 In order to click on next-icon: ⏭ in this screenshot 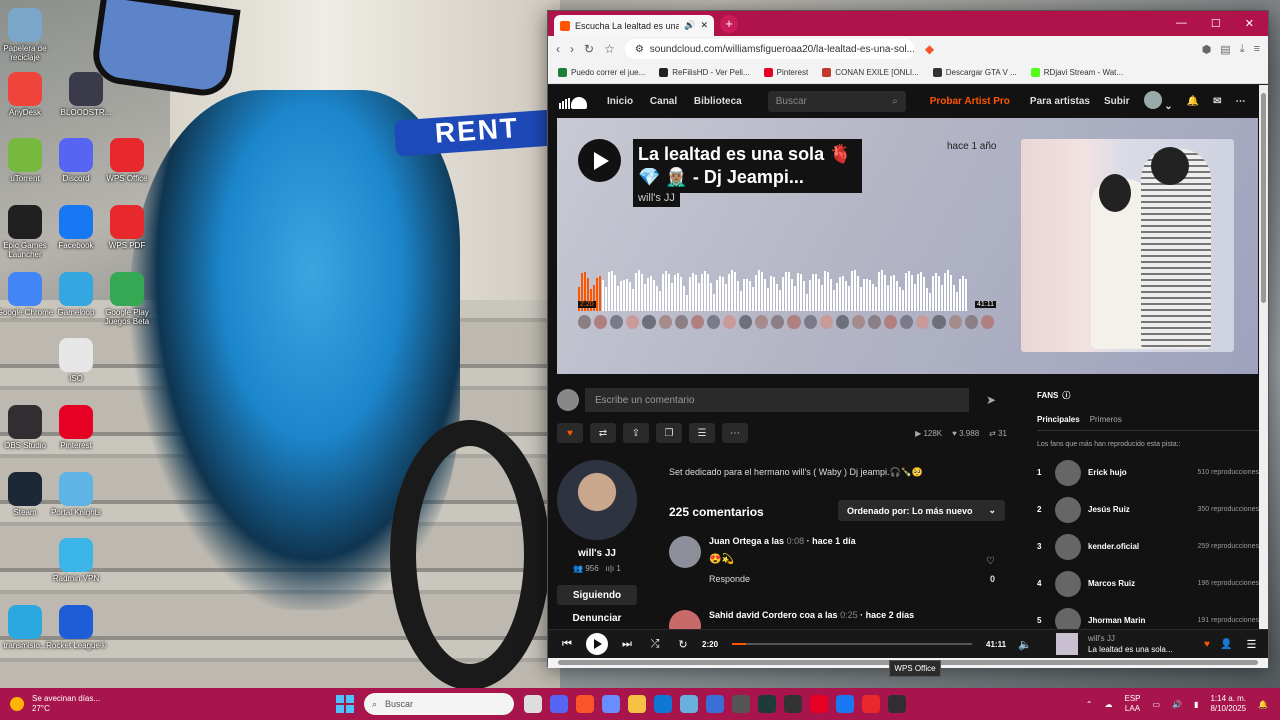, I will do `click(627, 644)`.